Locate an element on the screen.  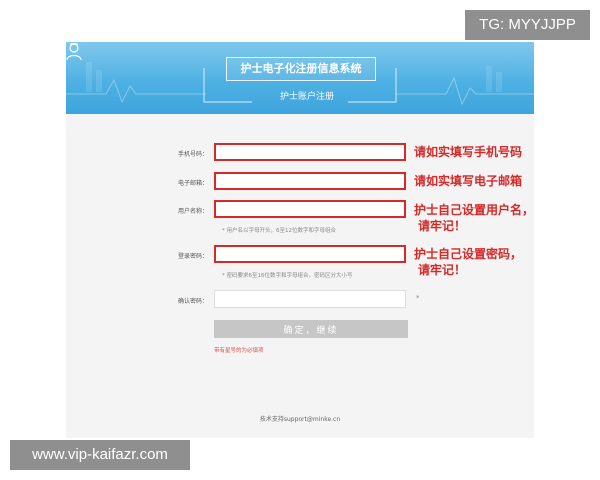
top-right-watermark: TG: MYYJJPP is located at coordinates (527, 25).